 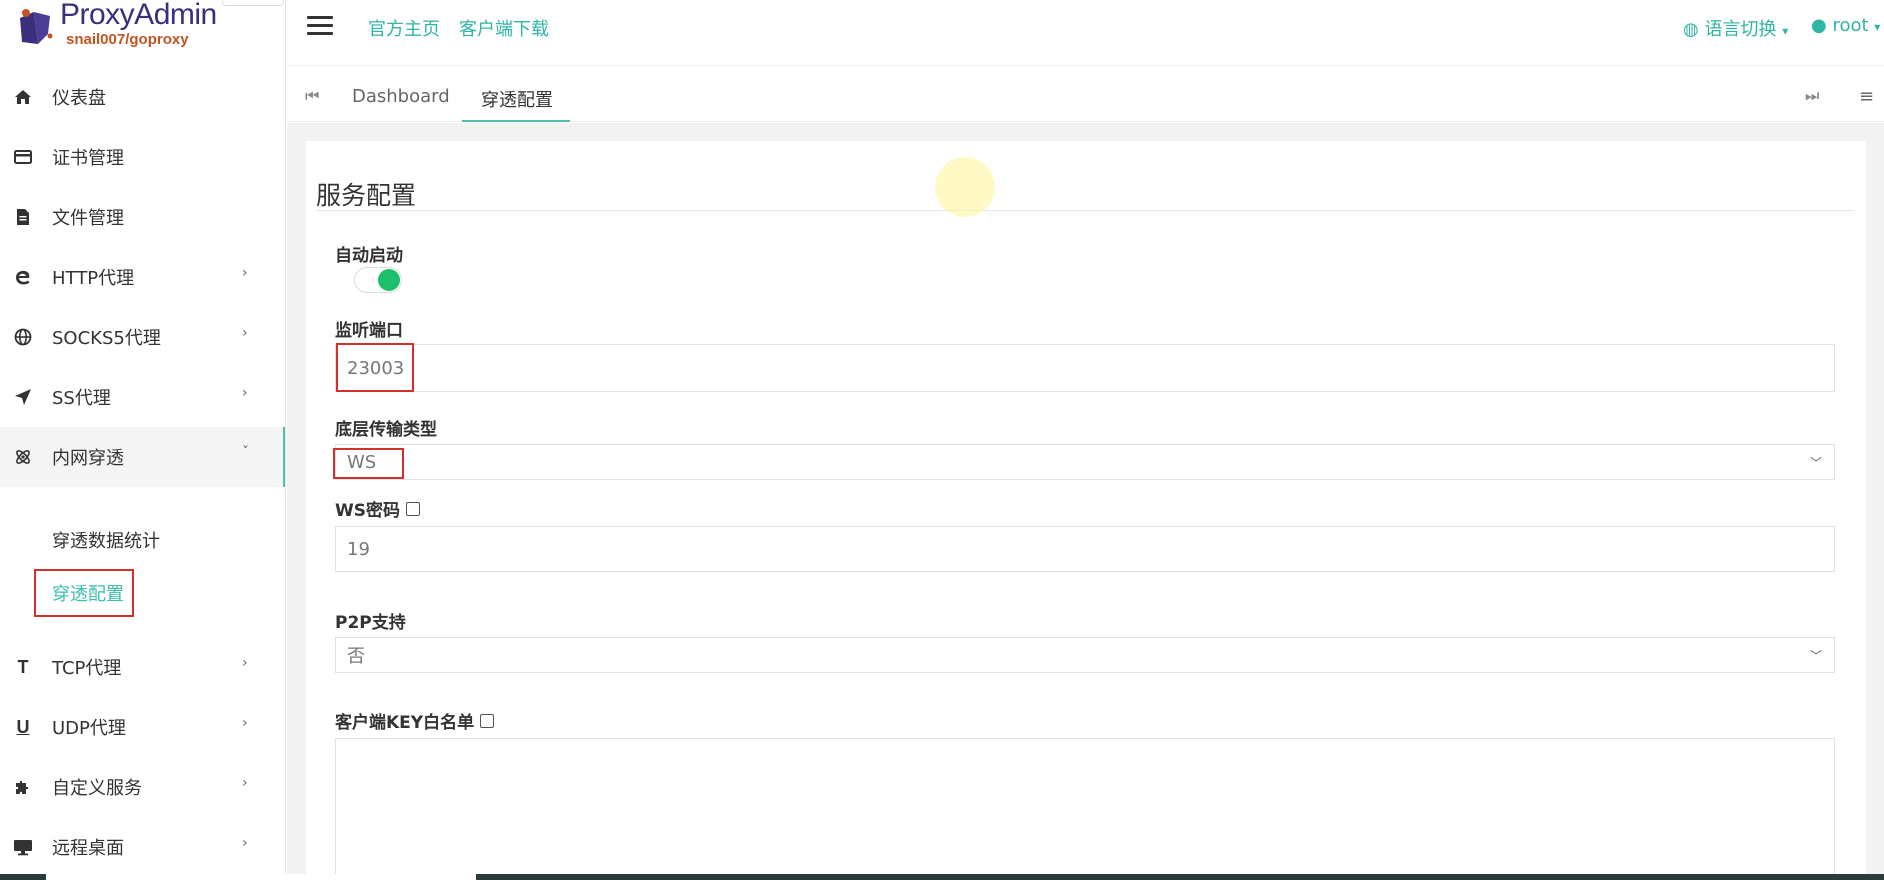 I want to click on paper-plane-icon, so click(x=23, y=397).